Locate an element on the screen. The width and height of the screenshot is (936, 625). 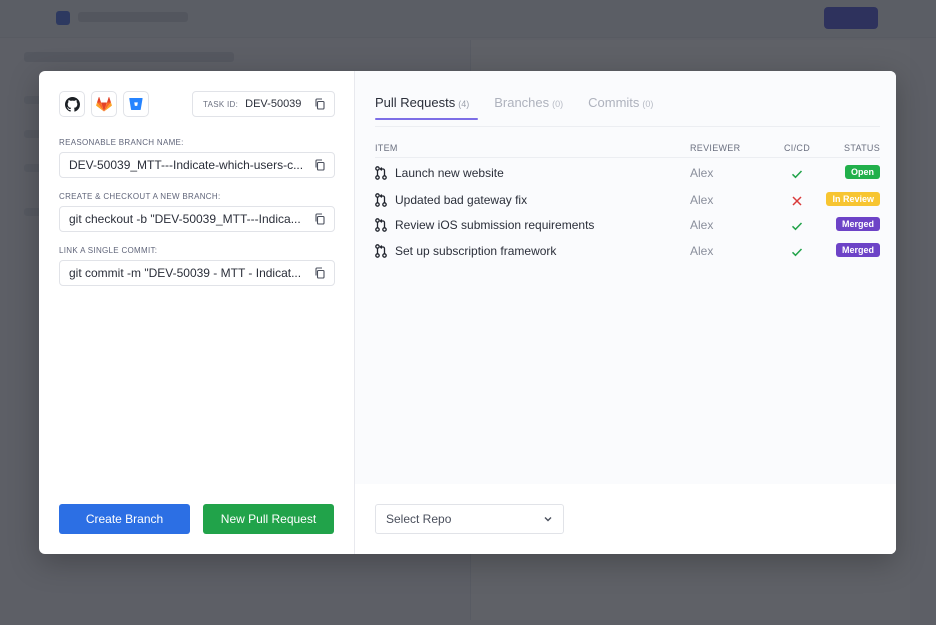
checkout-branch-label: CREATE & CHECKOUT A NEW BRANCH: is located at coordinates (140, 196).